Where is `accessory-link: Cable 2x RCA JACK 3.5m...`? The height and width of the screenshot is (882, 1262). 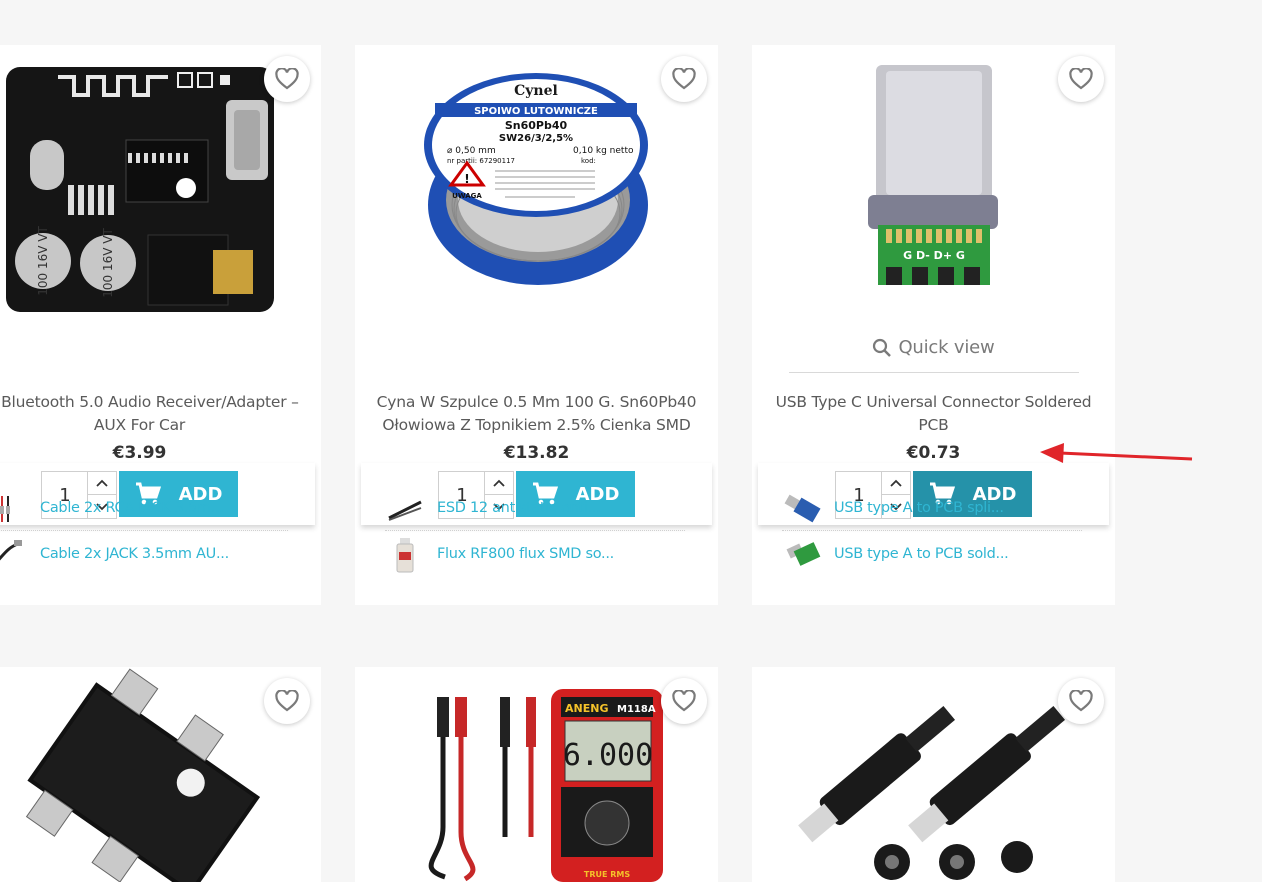 accessory-link: Cable 2x RCA JACK 3.5m... is located at coordinates (132, 508).